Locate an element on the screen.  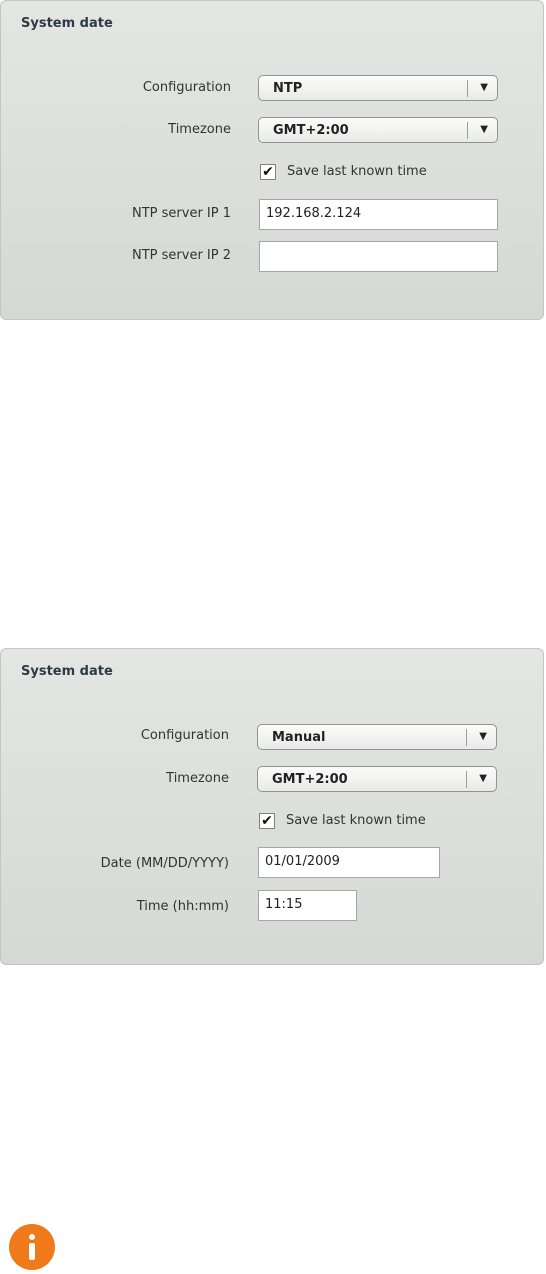
info-icon is located at coordinates (32, 1247).